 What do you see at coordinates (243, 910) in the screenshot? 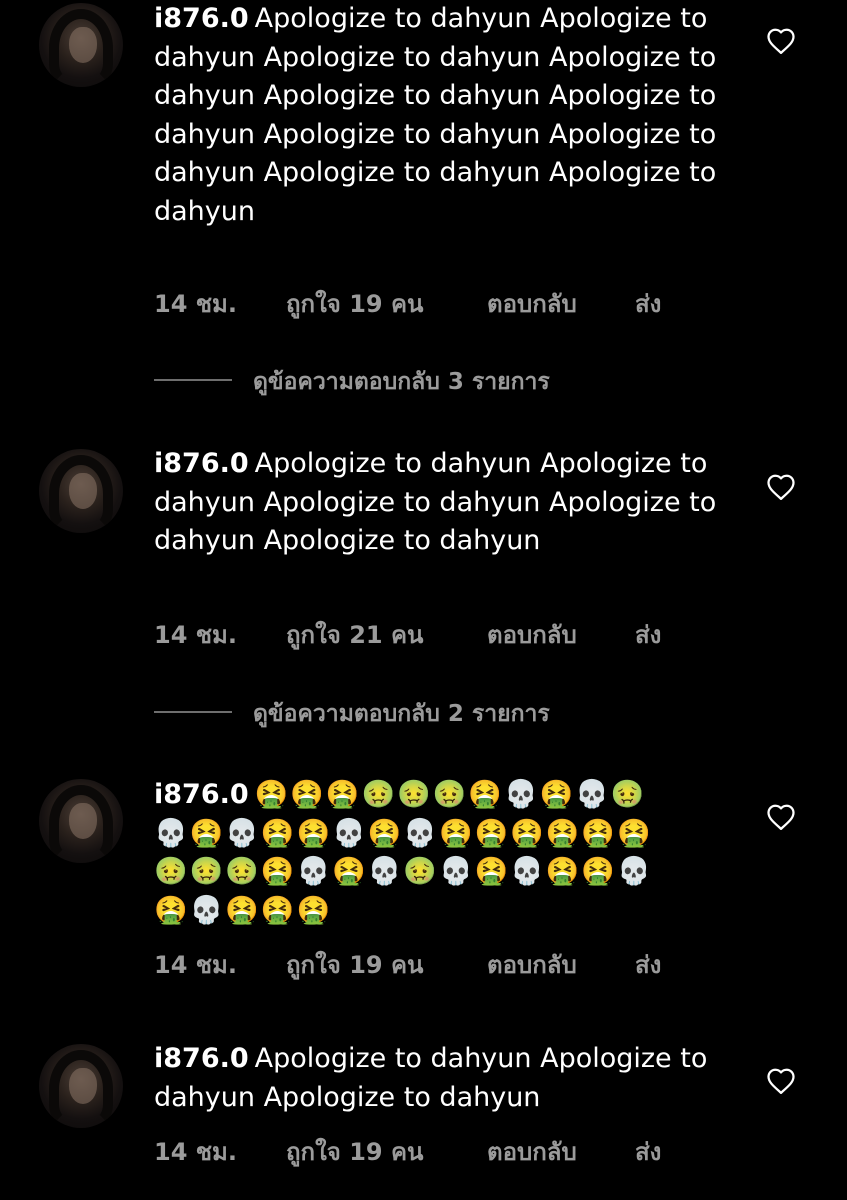
I see `emoji-line: 🤮💀🤮🤮🤮` at bounding box center [243, 910].